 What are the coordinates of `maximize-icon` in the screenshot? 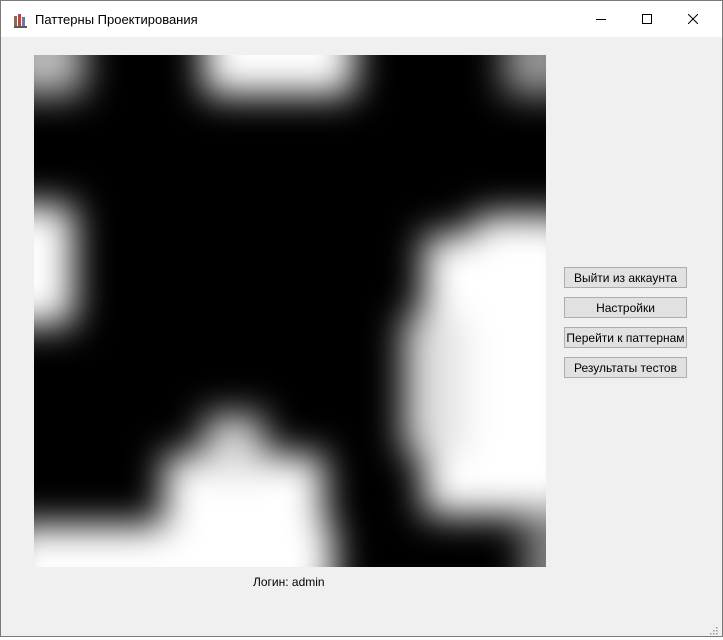 It's located at (647, 19).